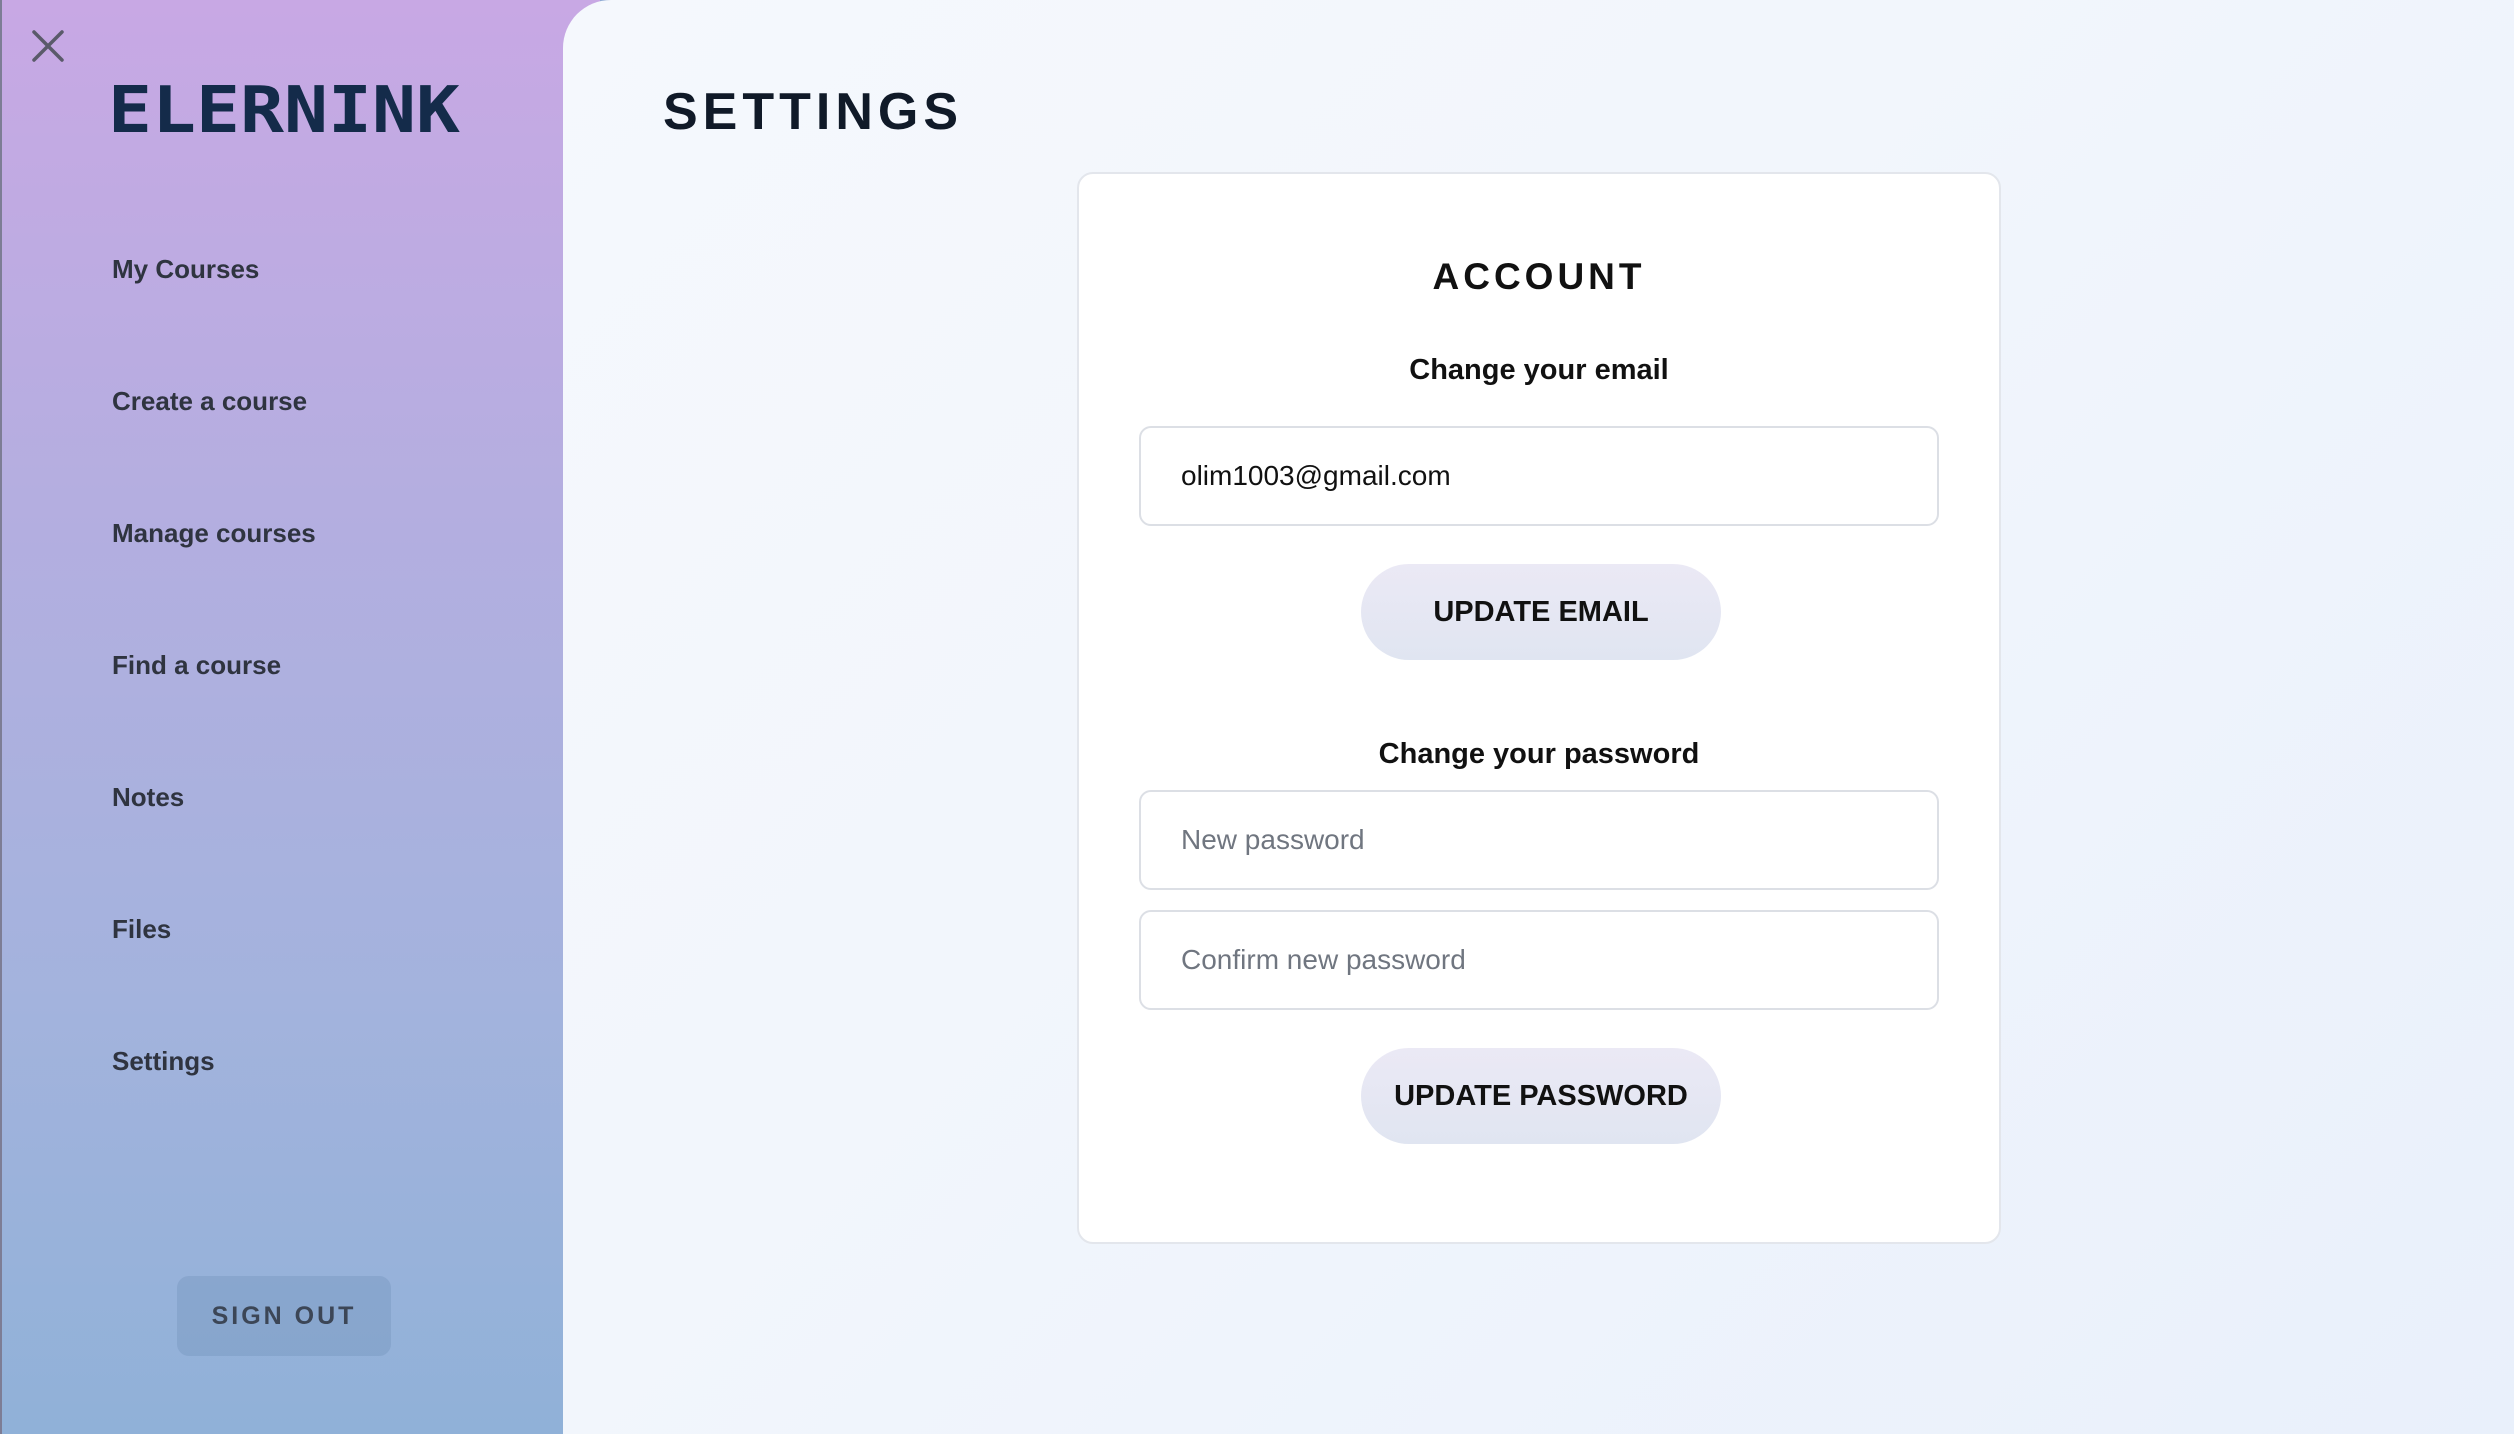 Image resolution: width=2514 pixels, height=1434 pixels. I want to click on close-icon, so click(48, 46).